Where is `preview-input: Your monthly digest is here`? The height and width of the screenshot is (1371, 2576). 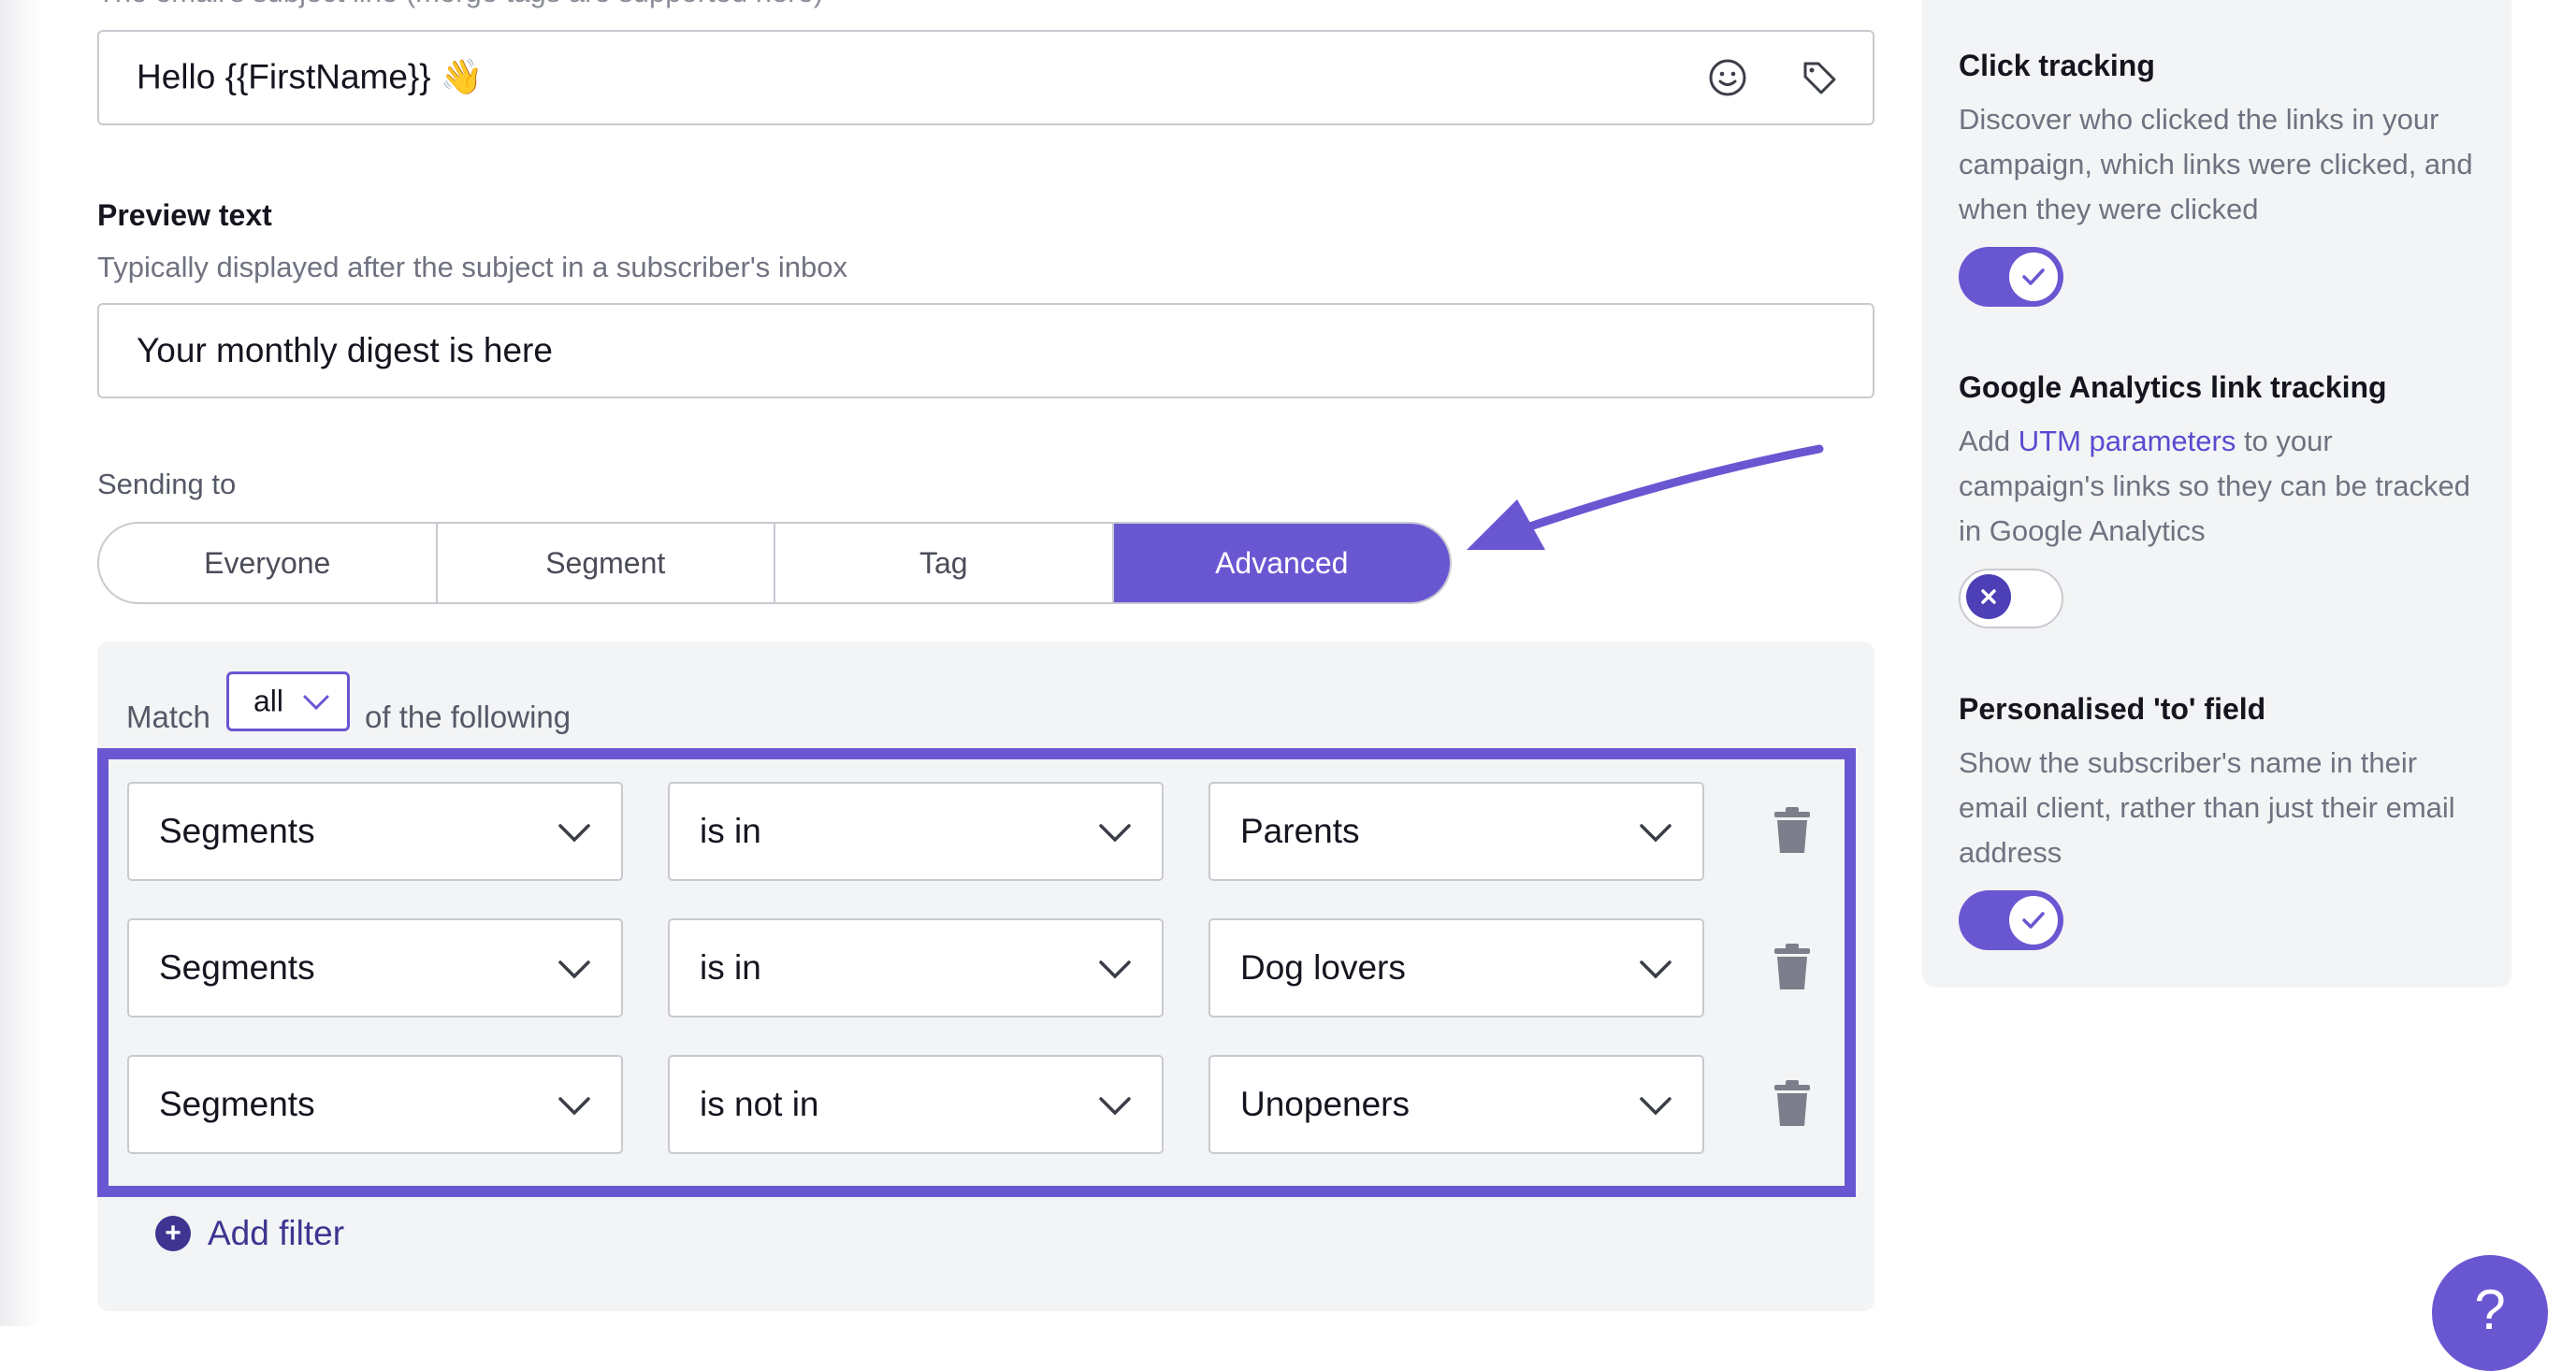 preview-input: Your monthly digest is here is located at coordinates (985, 350).